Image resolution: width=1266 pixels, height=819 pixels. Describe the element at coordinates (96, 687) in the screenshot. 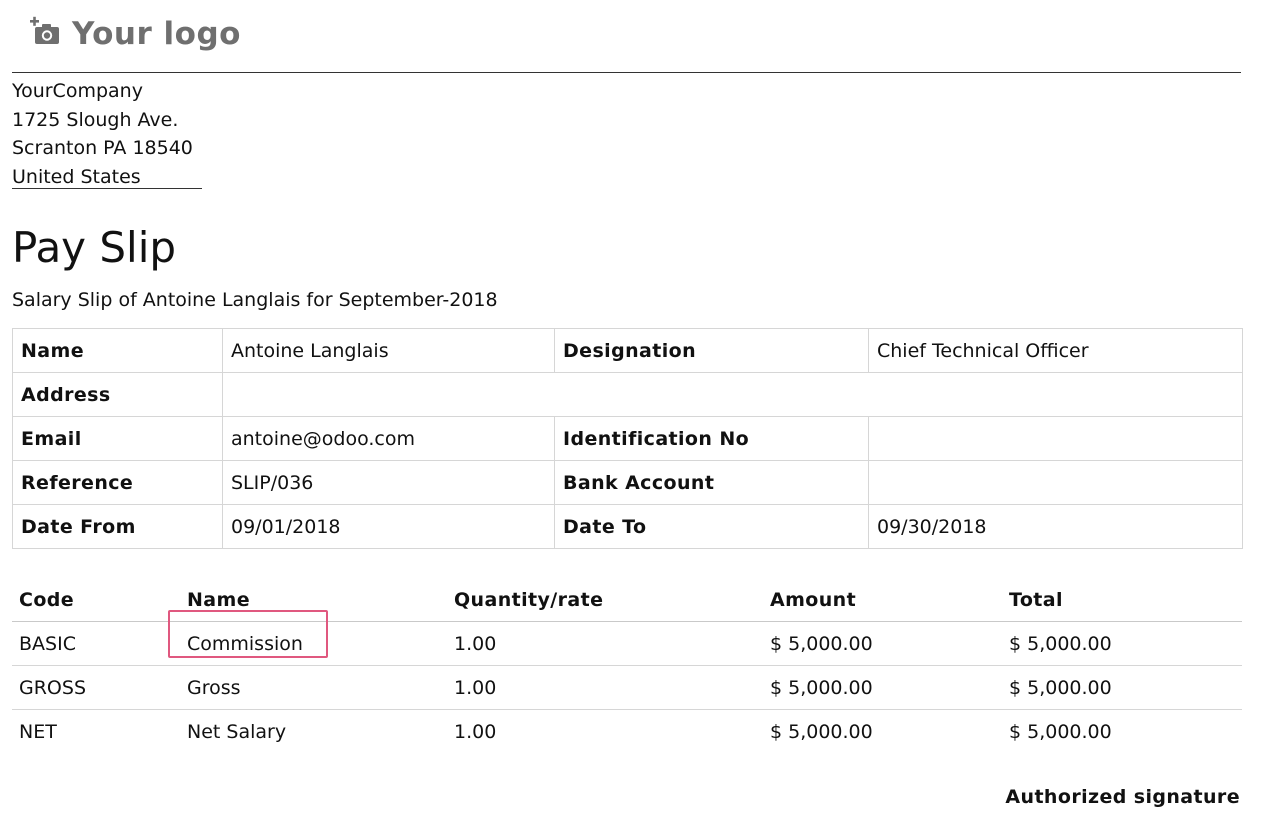

I see `line-code: GROSS` at that location.